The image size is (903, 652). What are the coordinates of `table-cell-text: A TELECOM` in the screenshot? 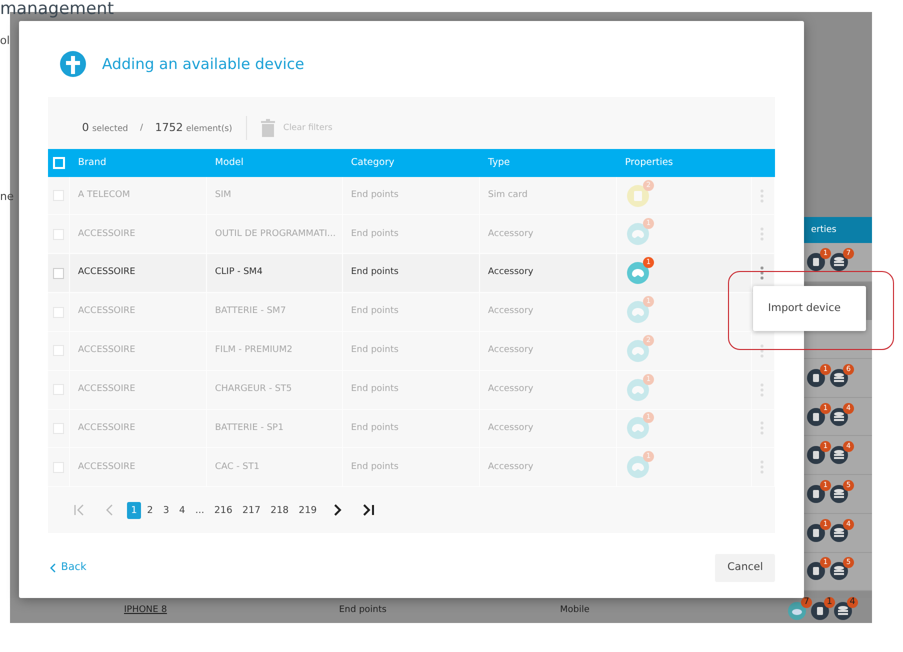 It's located at (104, 195).